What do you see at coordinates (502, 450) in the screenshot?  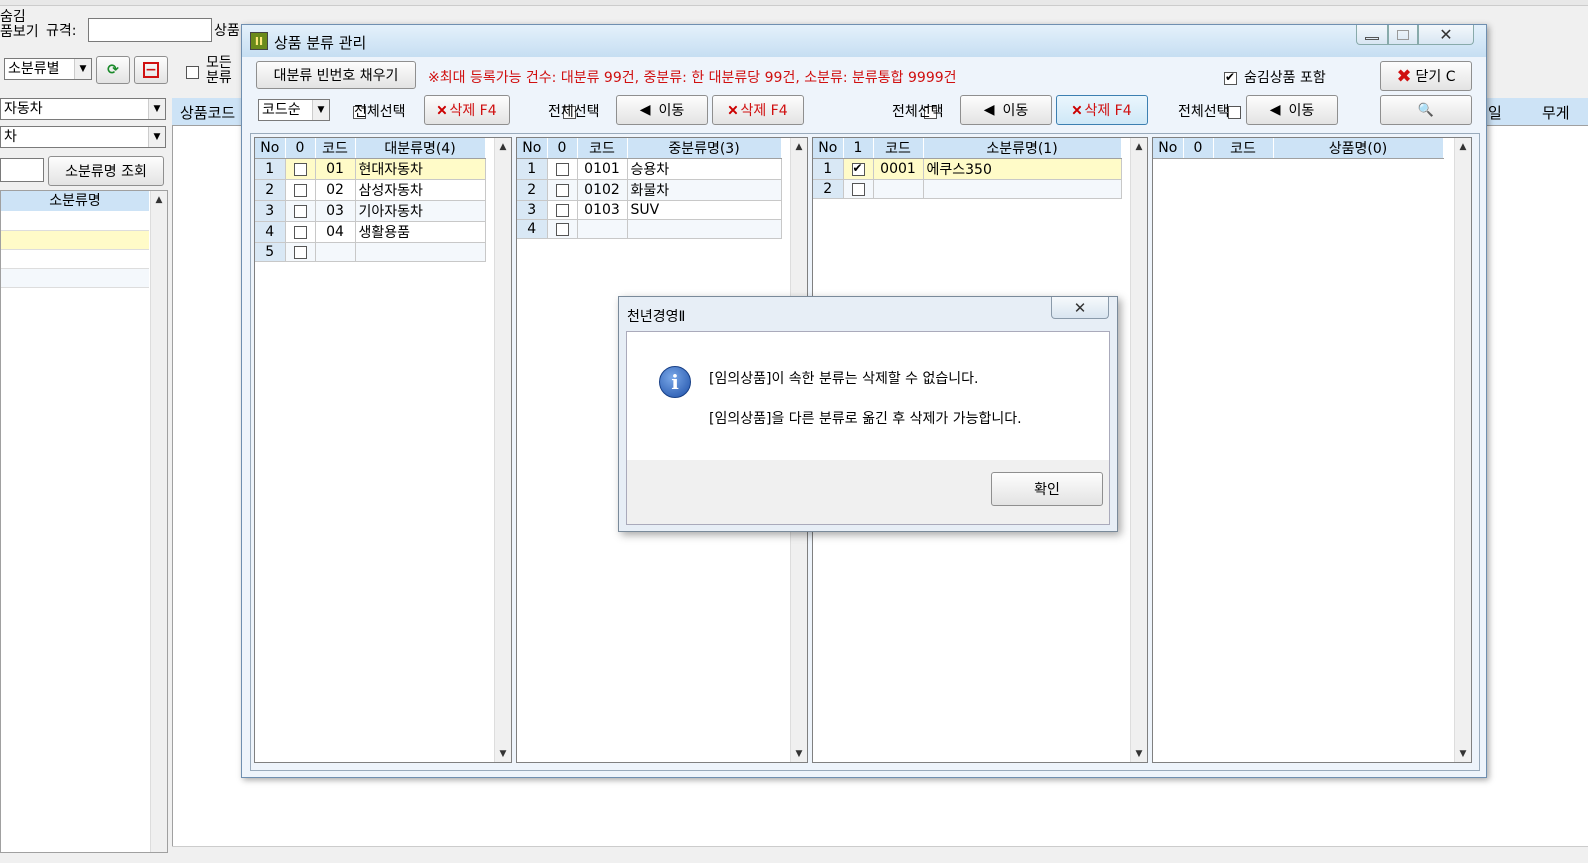 I see `major-grid-scrollbar: ▲ ▼` at bounding box center [502, 450].